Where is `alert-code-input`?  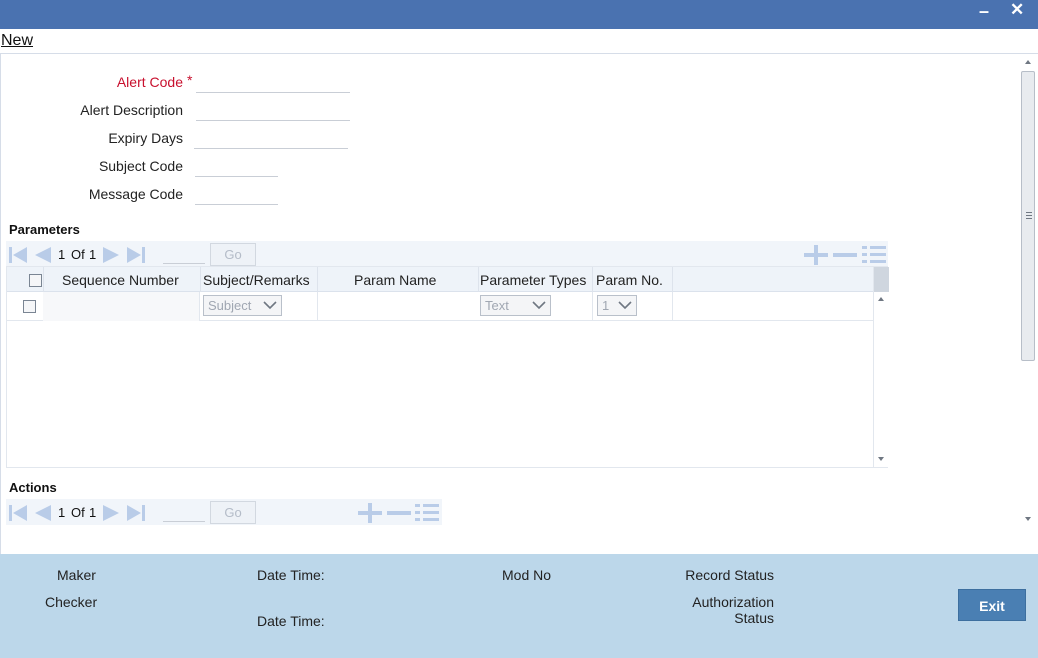
alert-code-input is located at coordinates (273, 84).